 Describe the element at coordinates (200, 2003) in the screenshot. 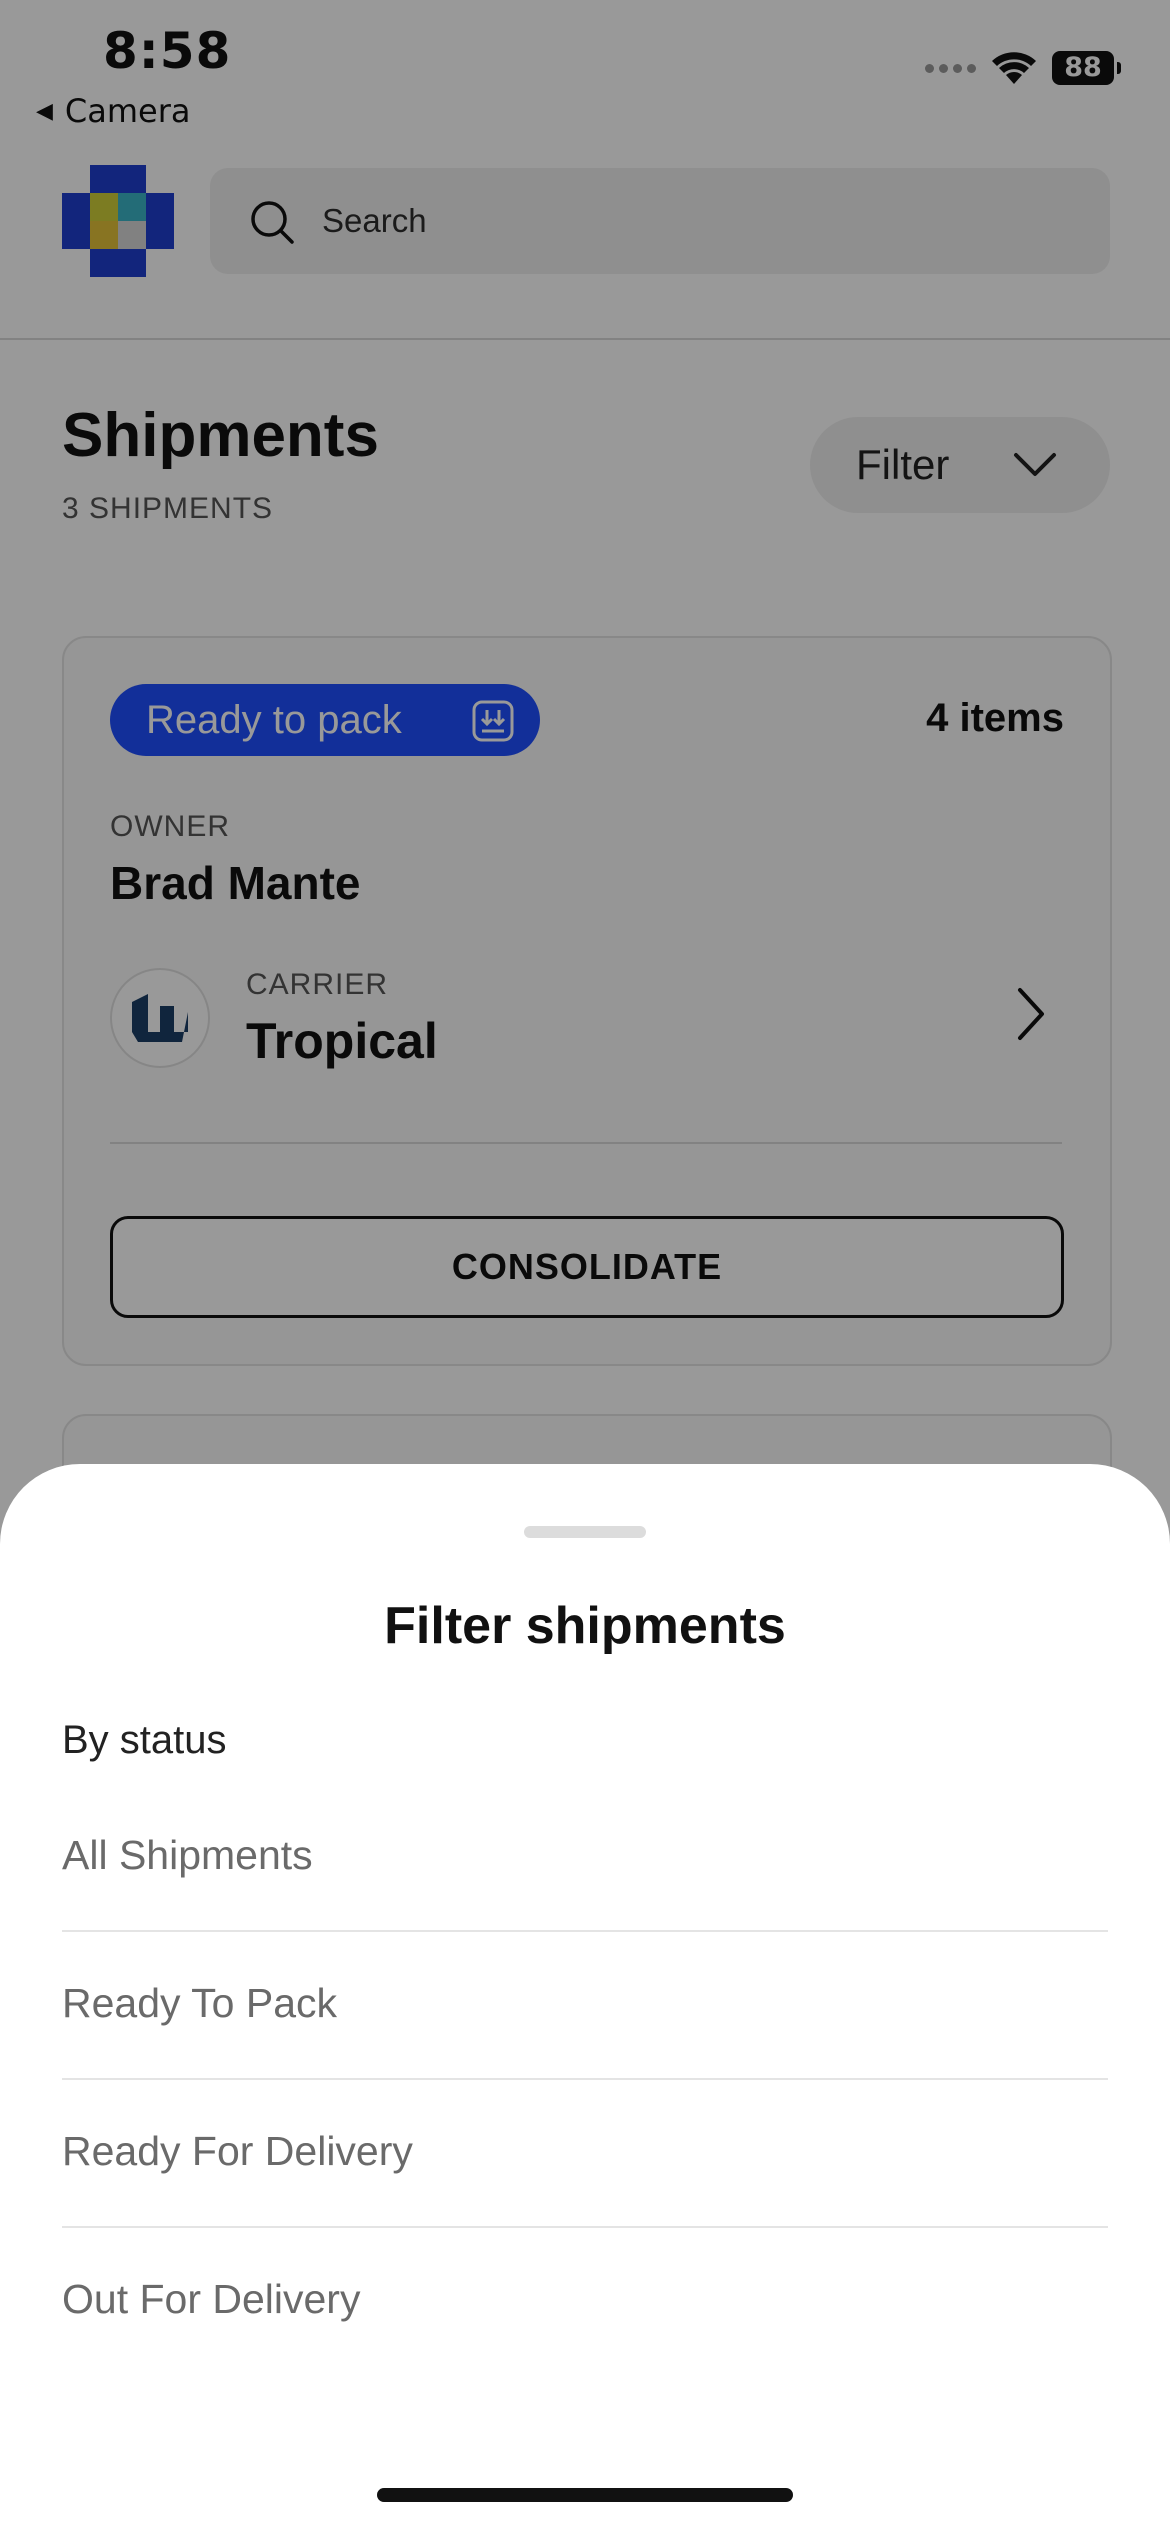

I see `filter-option-label: Ready To Pack` at that location.